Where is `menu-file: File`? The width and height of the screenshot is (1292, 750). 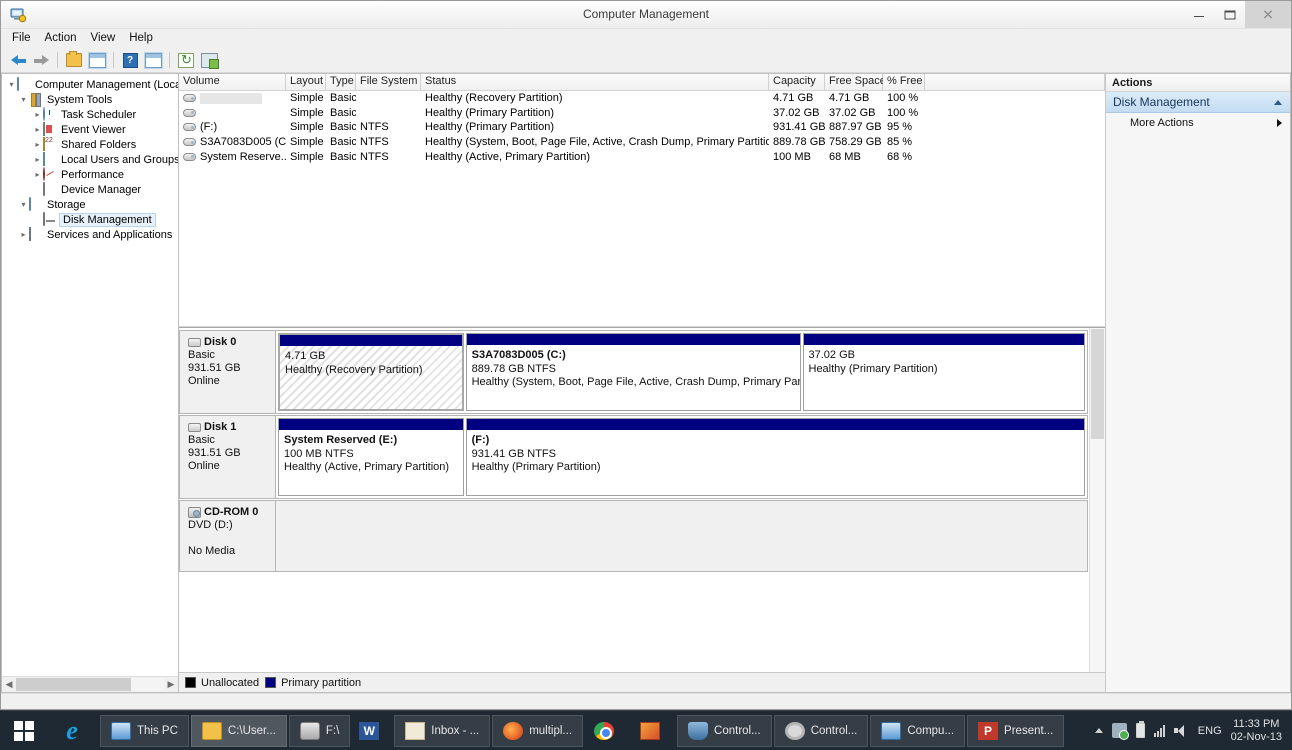 menu-file: File is located at coordinates (21, 38).